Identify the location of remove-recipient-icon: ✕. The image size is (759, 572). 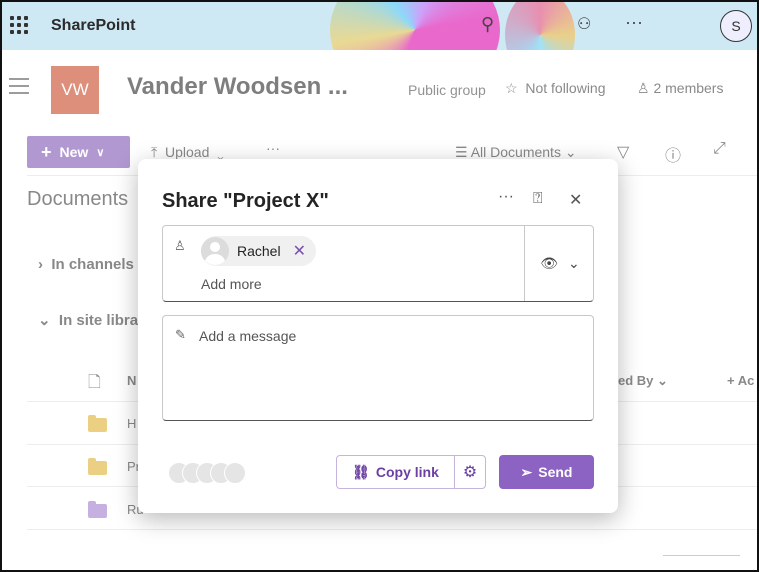
(299, 251).